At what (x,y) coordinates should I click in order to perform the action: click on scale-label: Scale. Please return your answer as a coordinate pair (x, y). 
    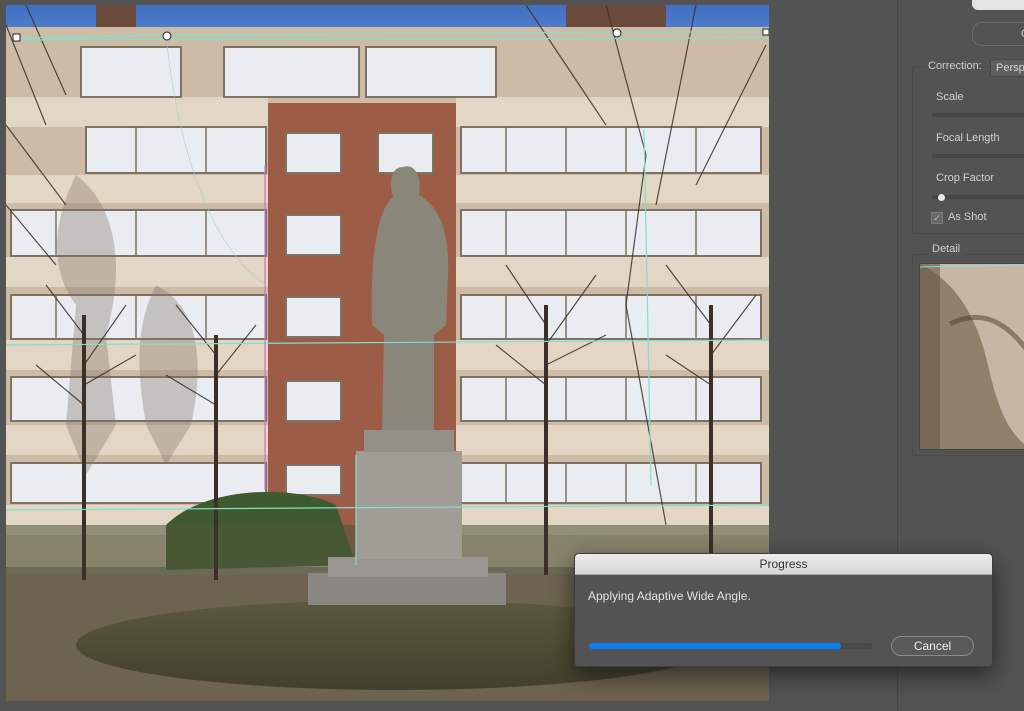
    Looking at the image, I should click on (950, 97).